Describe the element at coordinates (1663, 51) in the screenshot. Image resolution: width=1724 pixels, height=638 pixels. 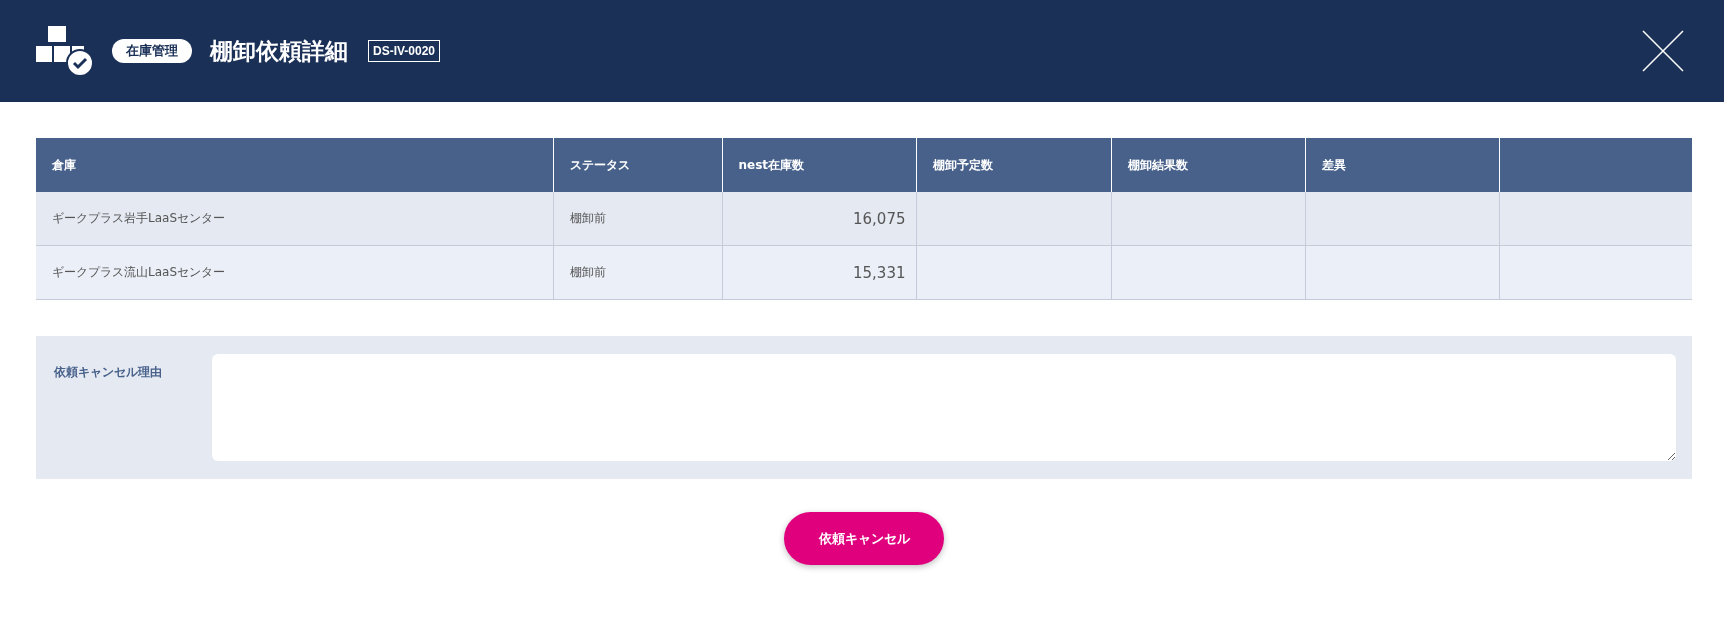
I see `close-icon` at that location.